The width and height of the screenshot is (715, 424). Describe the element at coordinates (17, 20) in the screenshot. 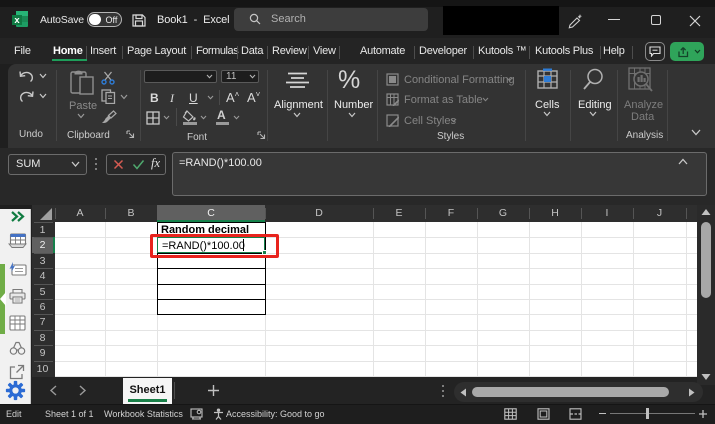

I see `svg-text: x` at that location.